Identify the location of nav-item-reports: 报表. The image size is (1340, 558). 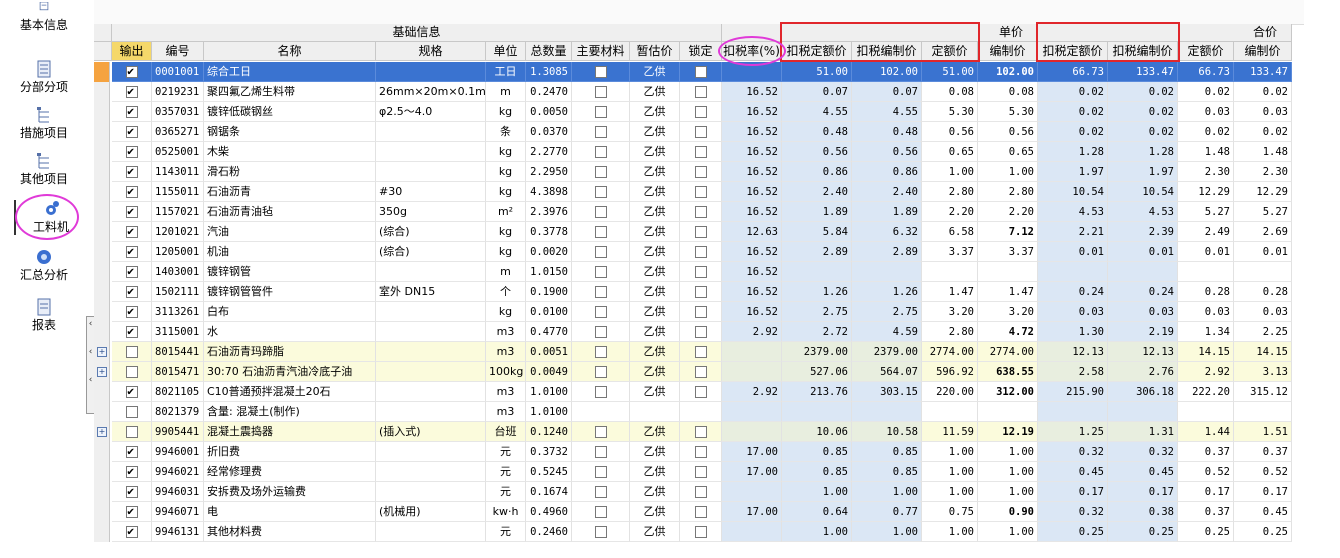
(44, 315).